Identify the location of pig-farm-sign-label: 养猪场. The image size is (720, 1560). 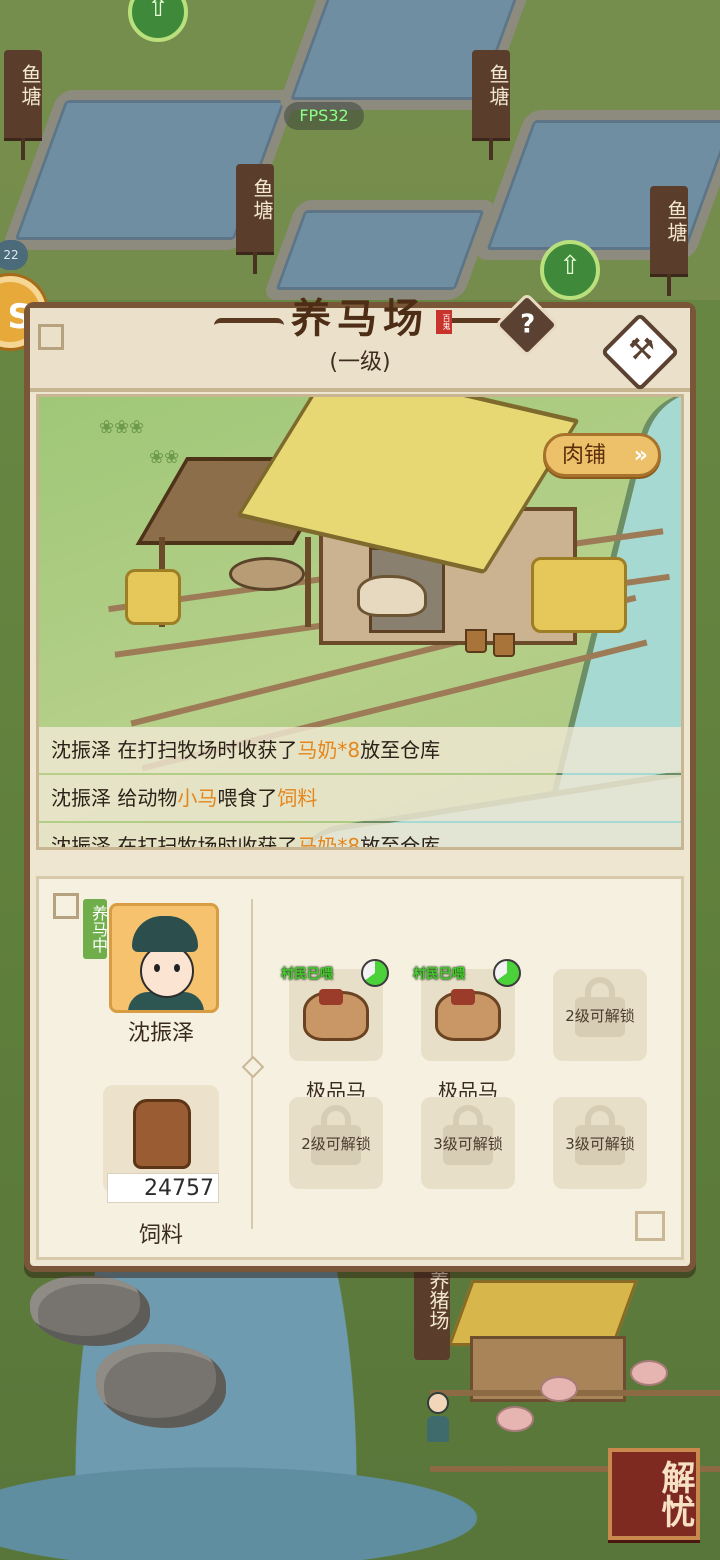
(438, 1300).